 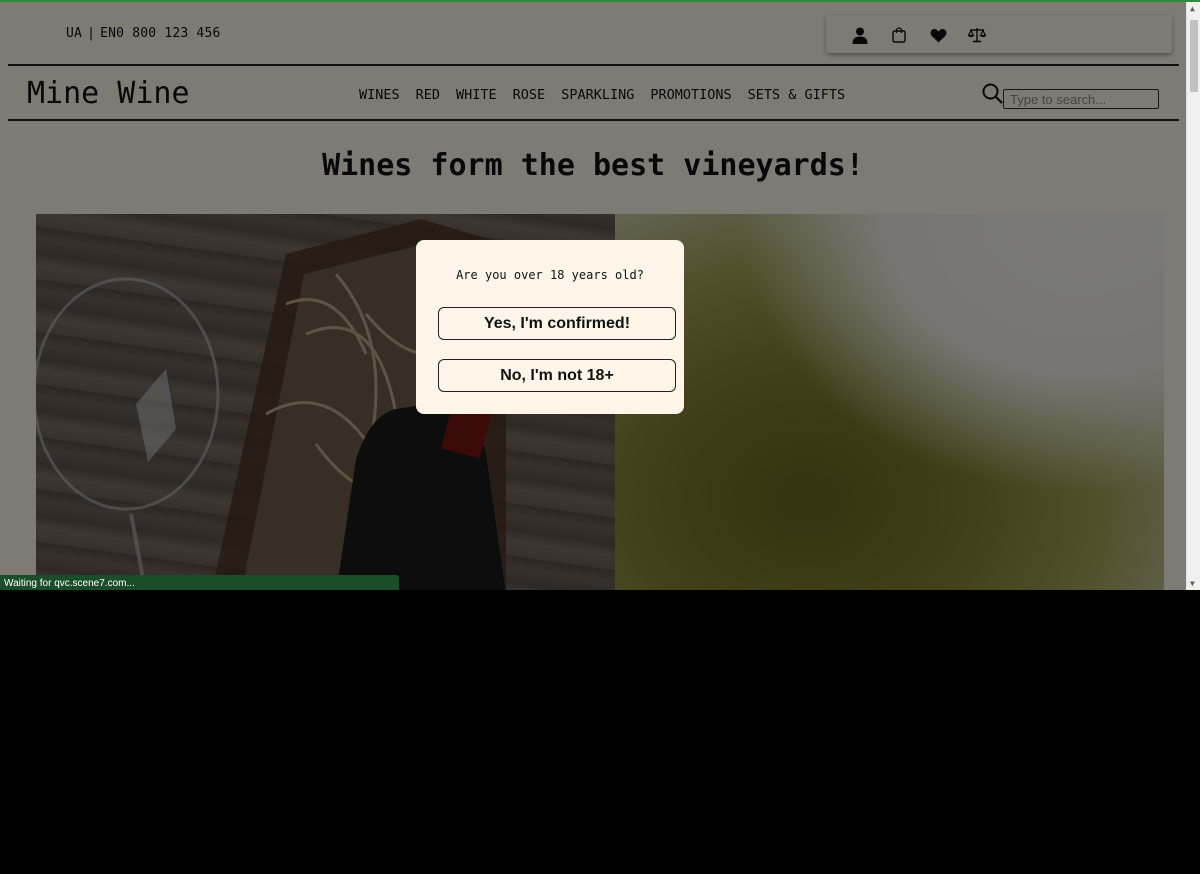 What do you see at coordinates (1193, 296) in the screenshot?
I see `page-scrollbar: ▲ ▼` at bounding box center [1193, 296].